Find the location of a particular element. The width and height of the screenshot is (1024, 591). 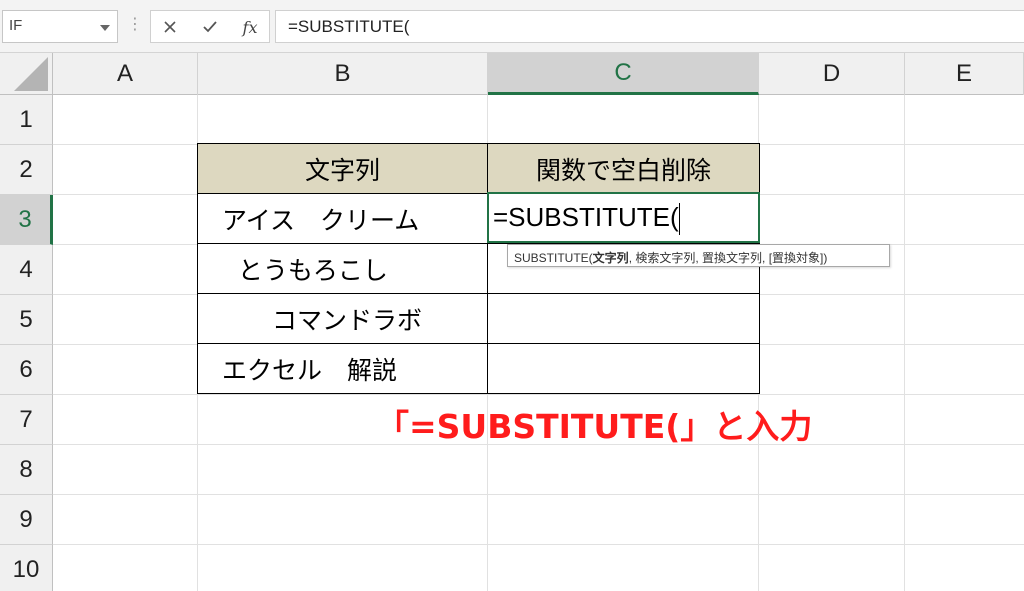

result-cell-c5 is located at coordinates (623, 318).